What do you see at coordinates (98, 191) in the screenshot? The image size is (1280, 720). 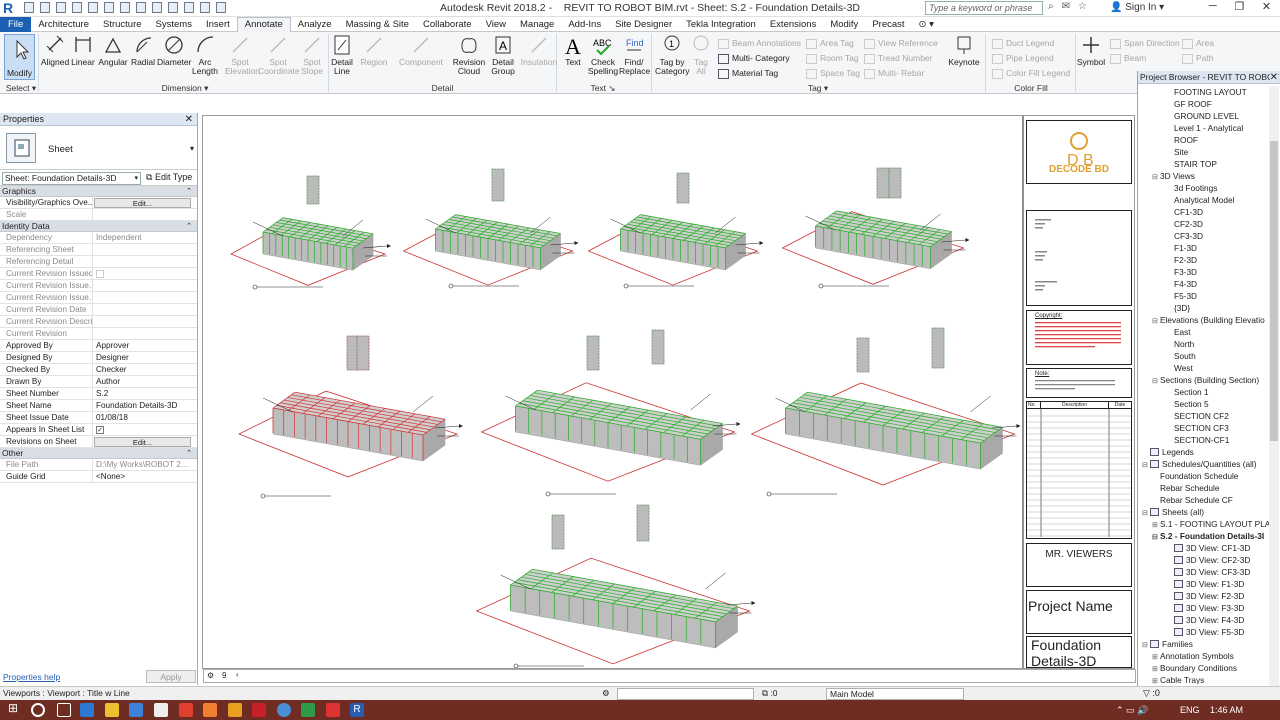 I see `section-graphics: Graphics ⌃` at bounding box center [98, 191].